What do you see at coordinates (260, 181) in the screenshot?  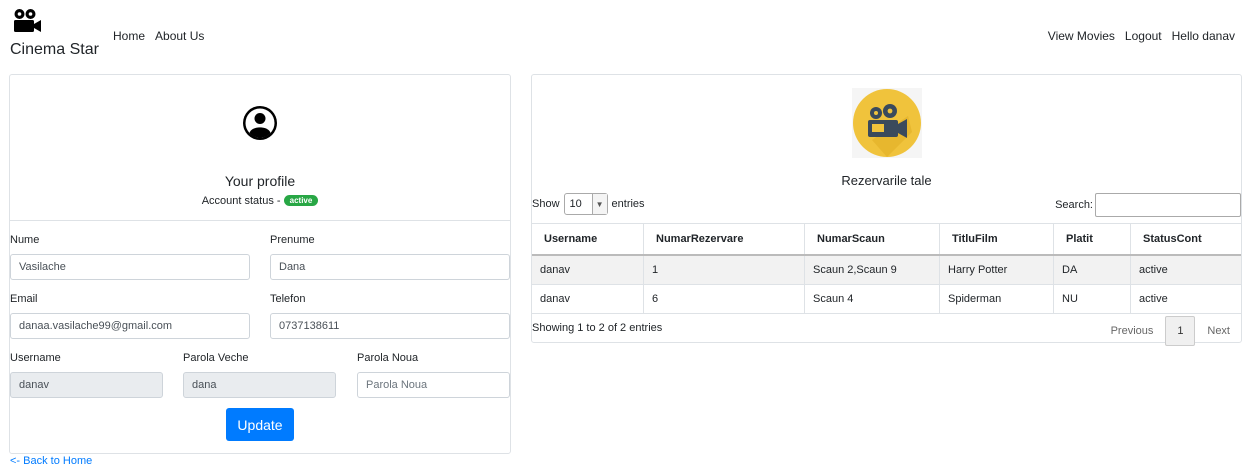 I see `profile-title: Your profile` at bounding box center [260, 181].